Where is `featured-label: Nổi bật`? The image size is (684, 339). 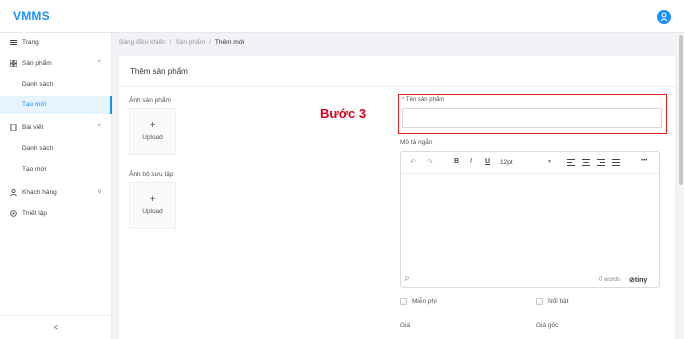
featured-label: Nổi bật is located at coordinates (558, 301).